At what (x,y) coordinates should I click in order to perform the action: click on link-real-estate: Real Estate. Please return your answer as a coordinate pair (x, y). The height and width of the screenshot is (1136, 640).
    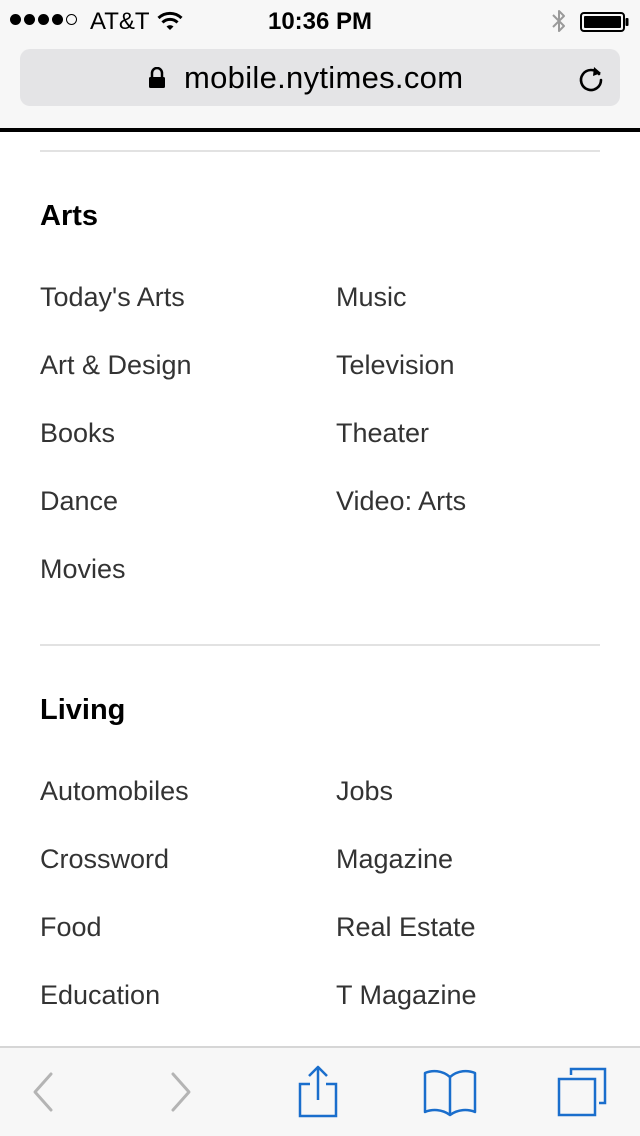
    Looking at the image, I should click on (406, 927).